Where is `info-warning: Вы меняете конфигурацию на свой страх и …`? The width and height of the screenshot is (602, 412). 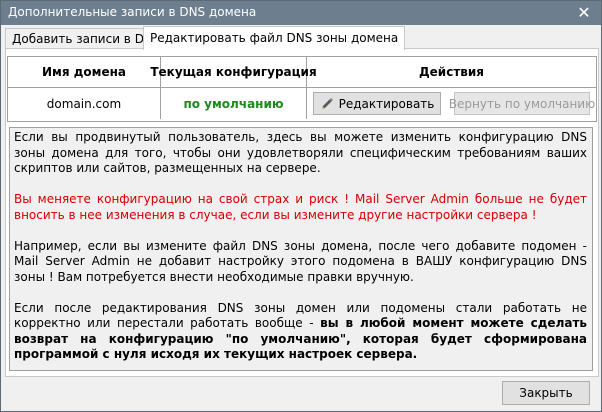
info-warning: Вы меняете конфигурацию на свой страх и … is located at coordinates (300, 207).